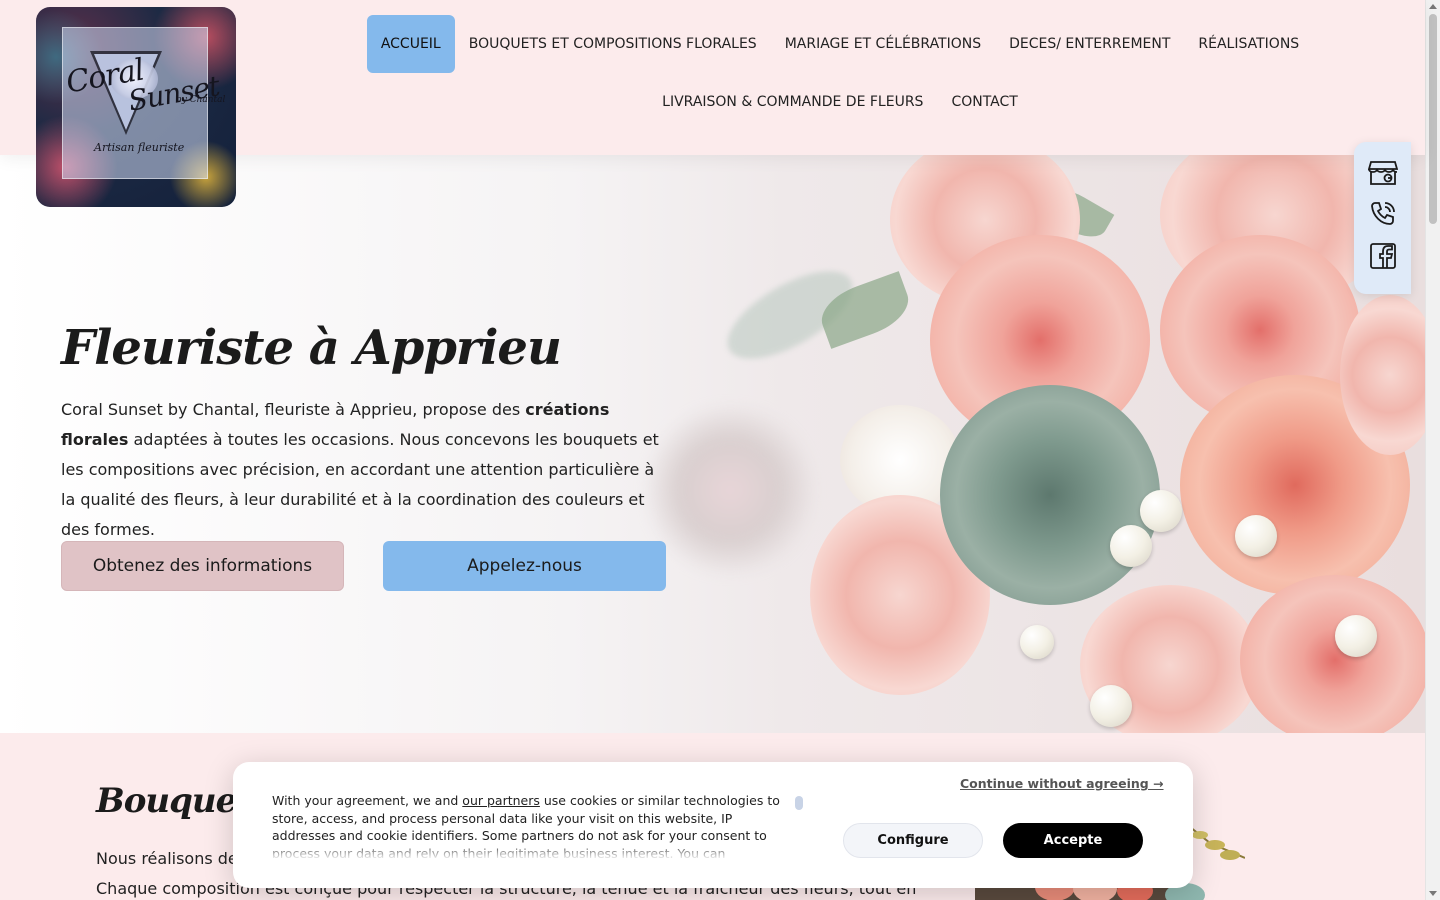 This screenshot has width=1440, height=900. I want to click on nav-item-realisations: RÉALISATIONS, so click(1248, 44).